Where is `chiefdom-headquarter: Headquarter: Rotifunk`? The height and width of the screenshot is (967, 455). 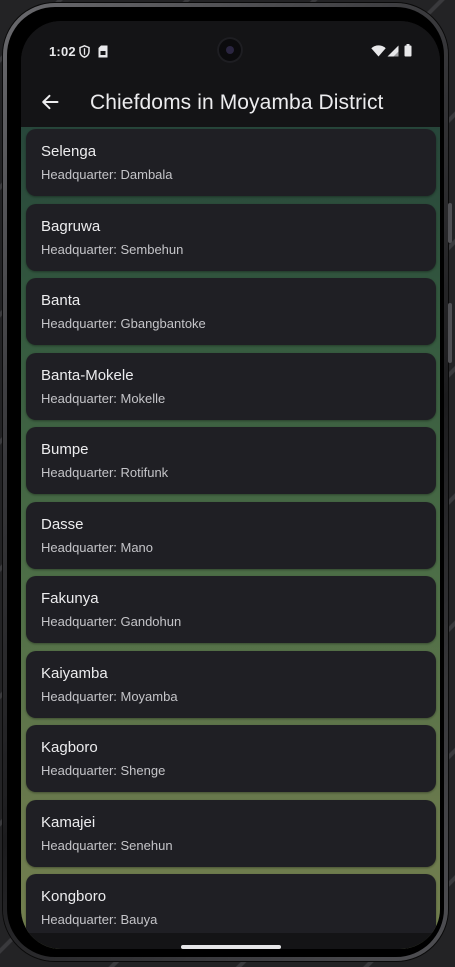 chiefdom-headquarter: Headquarter: Rotifunk is located at coordinates (105, 472).